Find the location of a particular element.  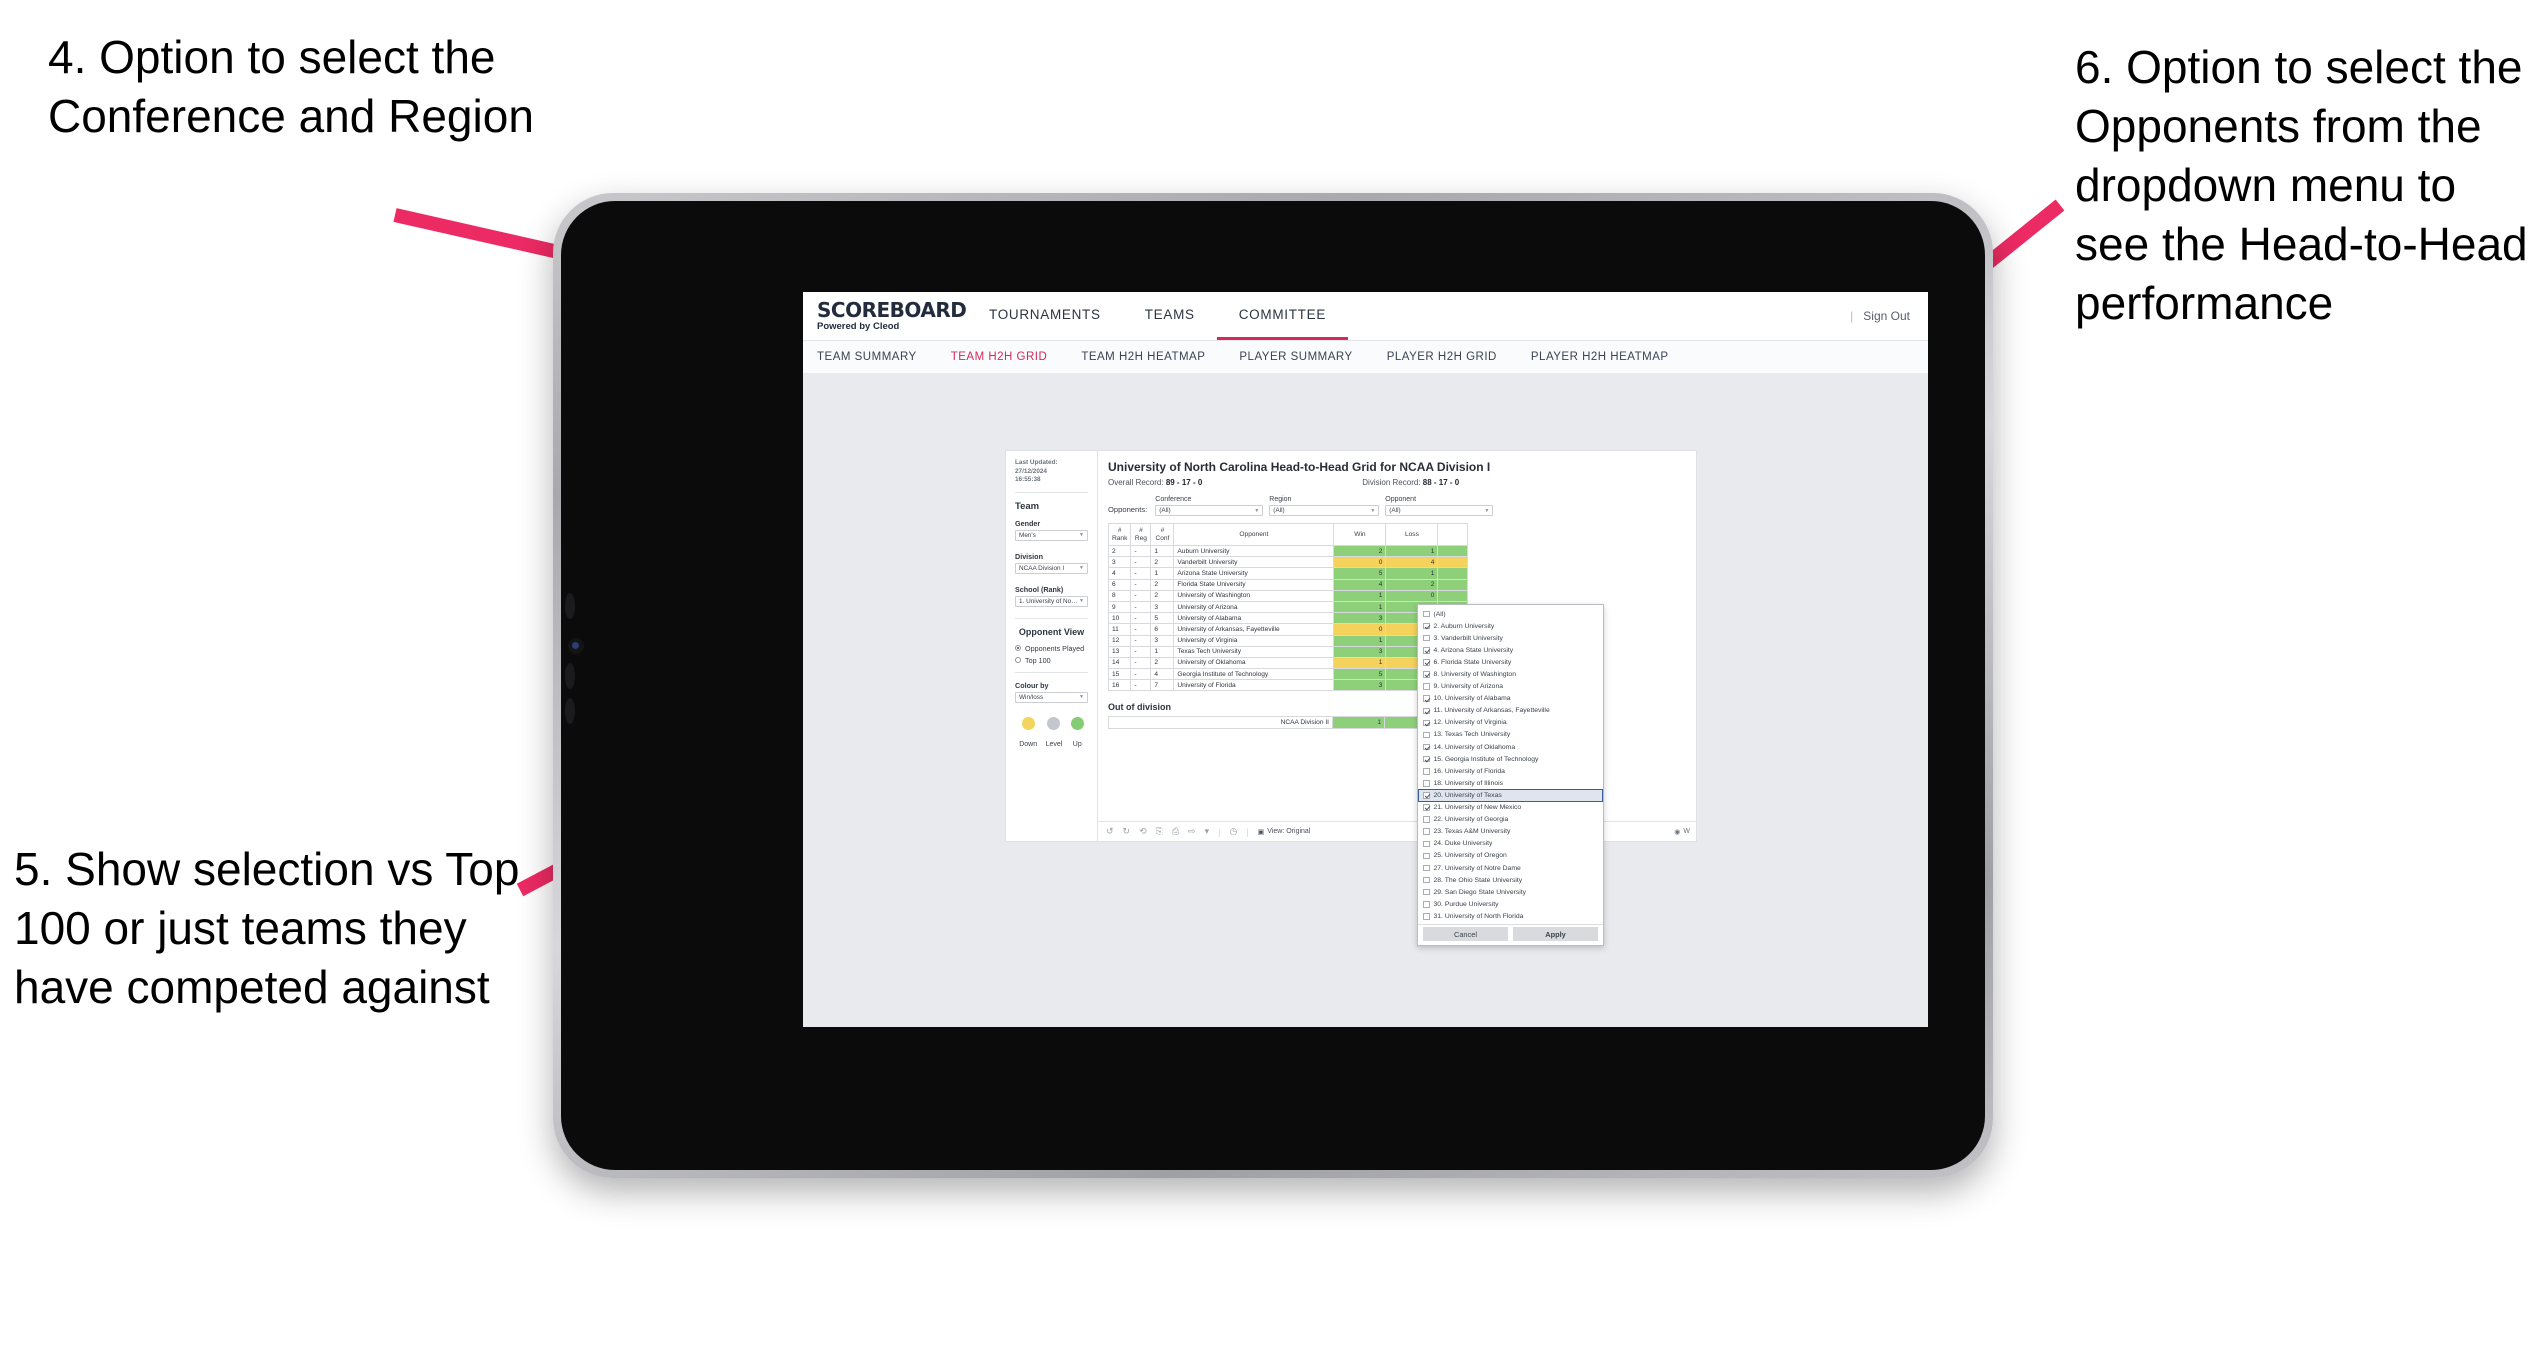

tab-player-summary: PLAYER SUMMARY is located at coordinates (1295, 357).